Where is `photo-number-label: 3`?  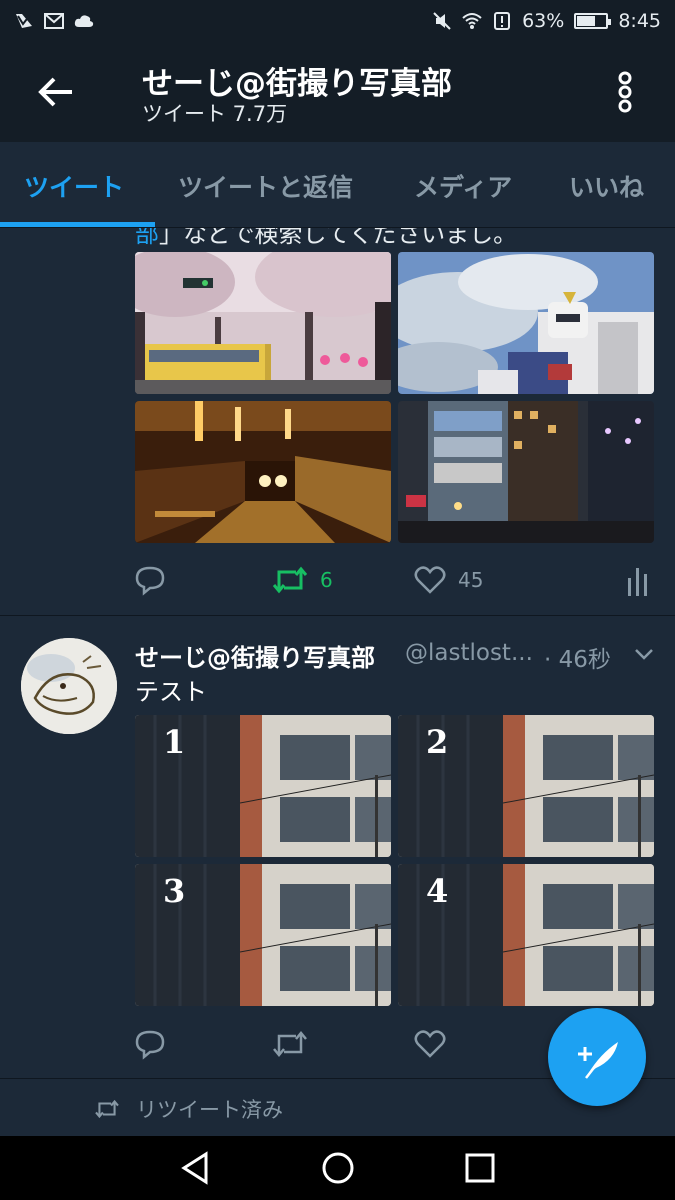 photo-number-label: 3 is located at coordinates (174, 891).